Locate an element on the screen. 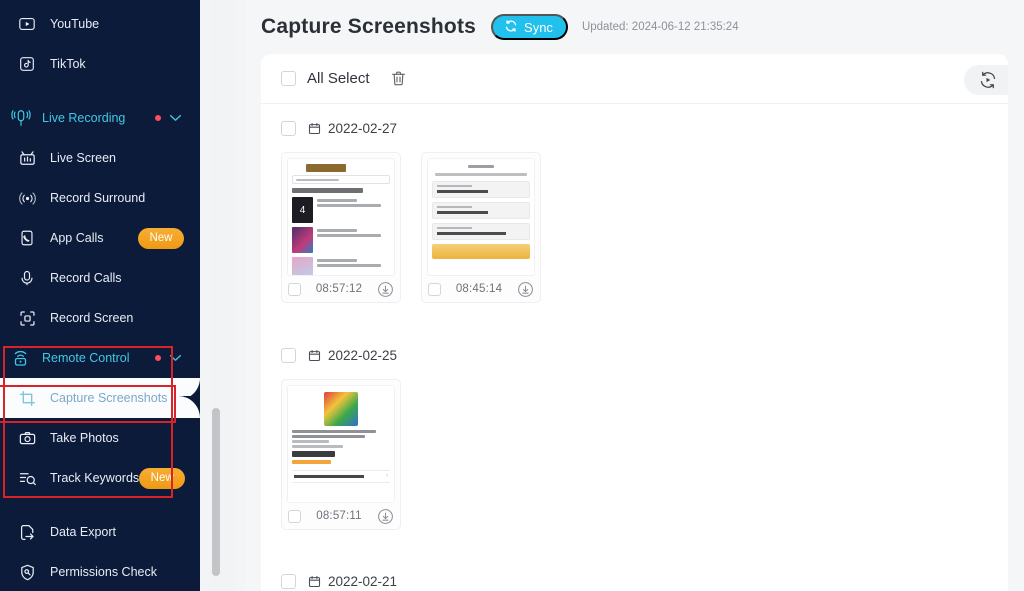 The image size is (1024, 591). sidebar-item-track-keywords: Track Keywords New is located at coordinates (100, 478).